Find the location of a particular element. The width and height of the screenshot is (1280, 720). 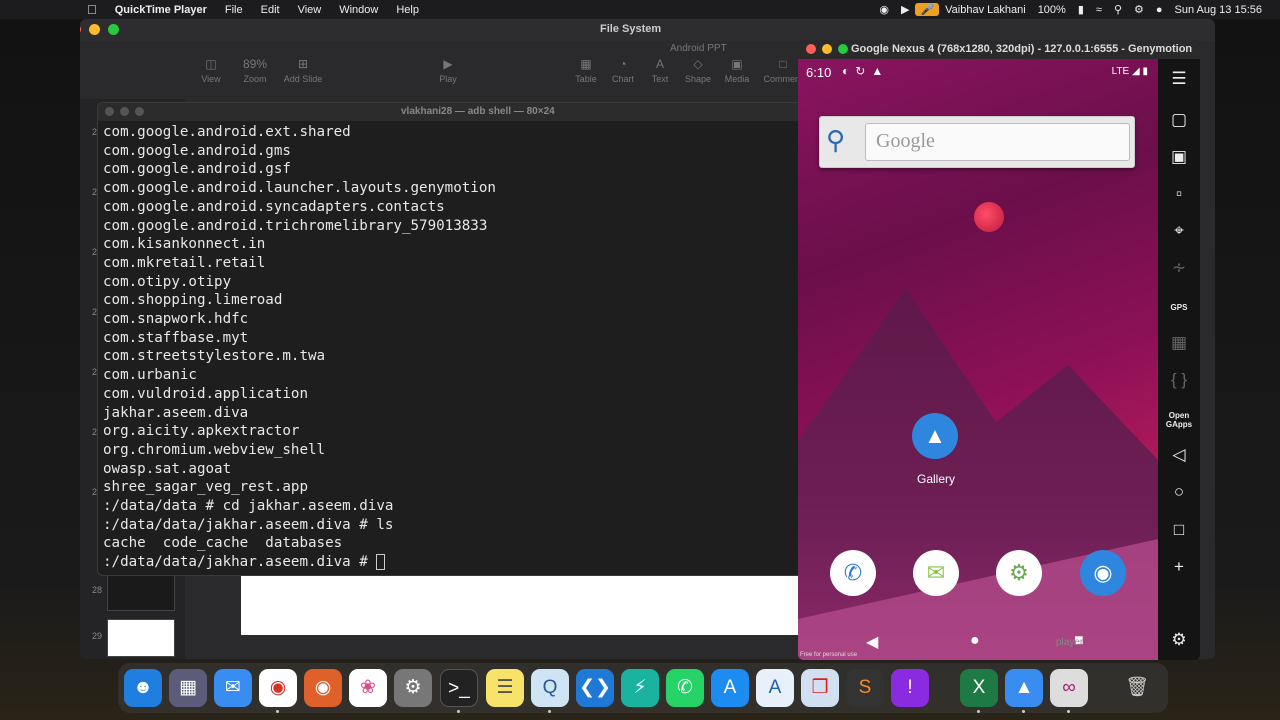

terminal-prompt: :/data/data/jakhar.aseem.diva # is located at coordinates (240, 562).